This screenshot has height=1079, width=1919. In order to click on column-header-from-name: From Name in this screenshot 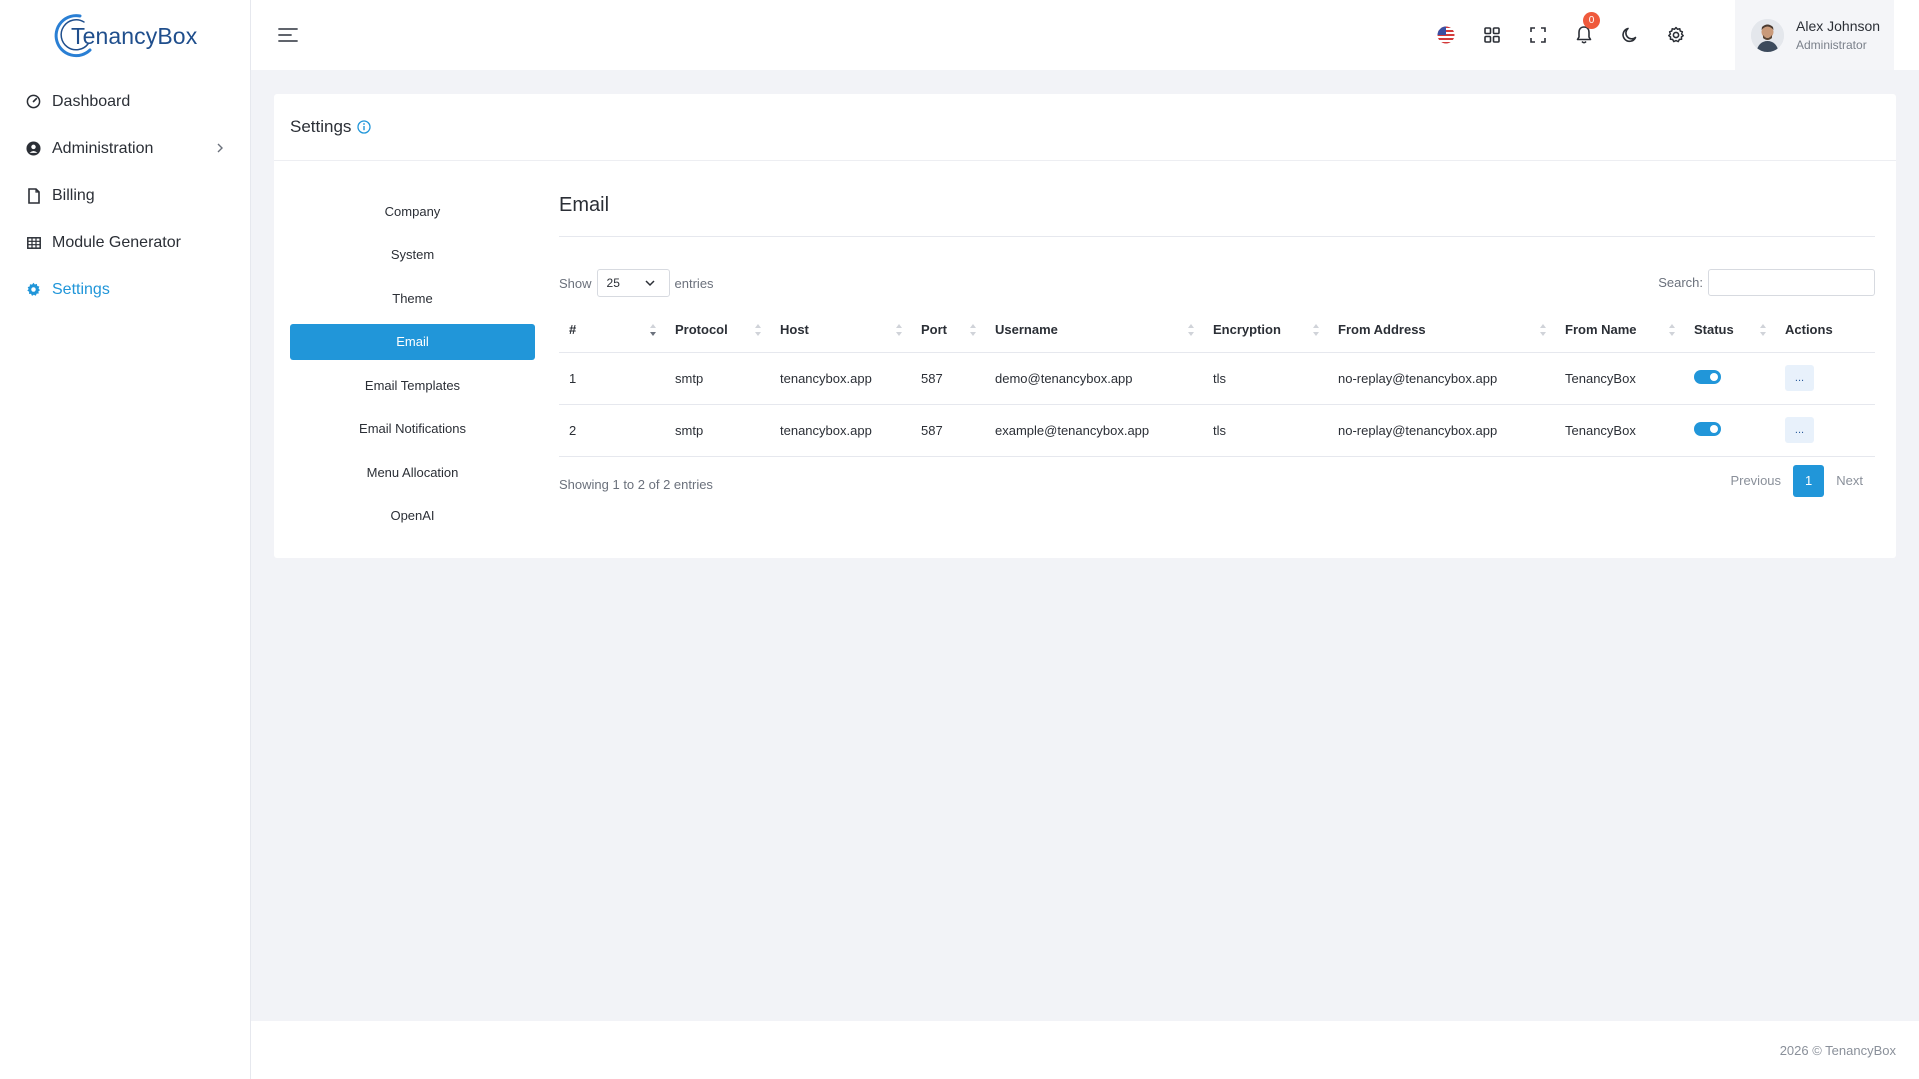, I will do `click(1619, 330)`.